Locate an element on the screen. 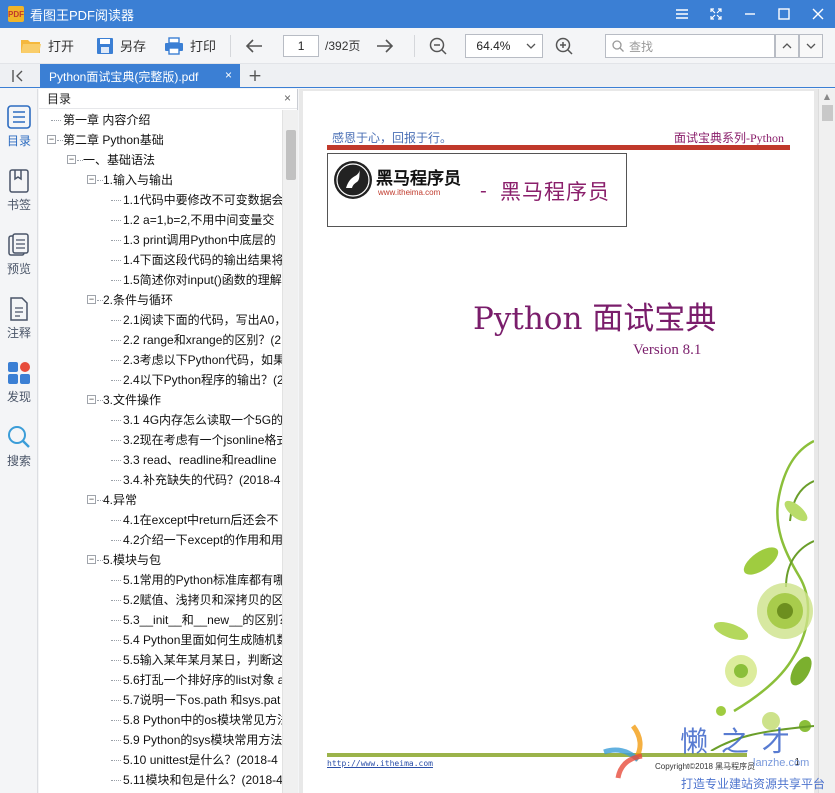 The image size is (835, 793). title-bar: PDF 看图王PDF阅读器 is located at coordinates (417, 14).